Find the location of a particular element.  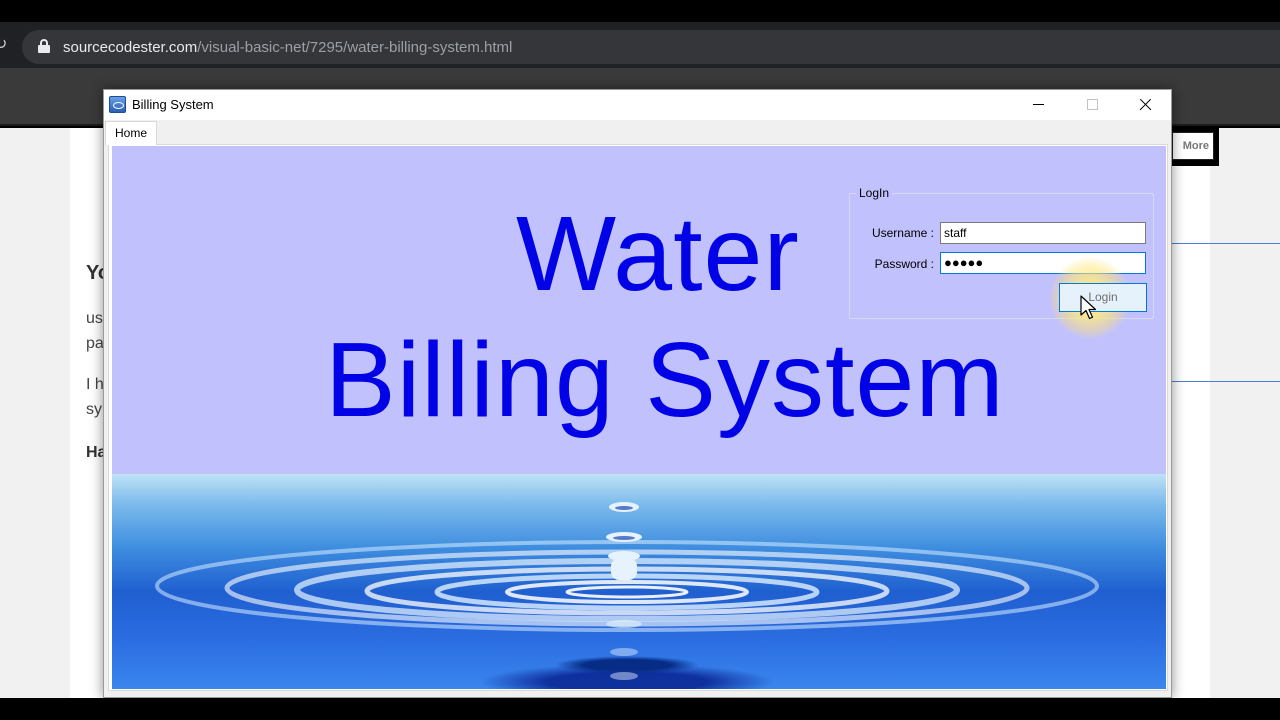

maximize-button is located at coordinates (1092, 105).